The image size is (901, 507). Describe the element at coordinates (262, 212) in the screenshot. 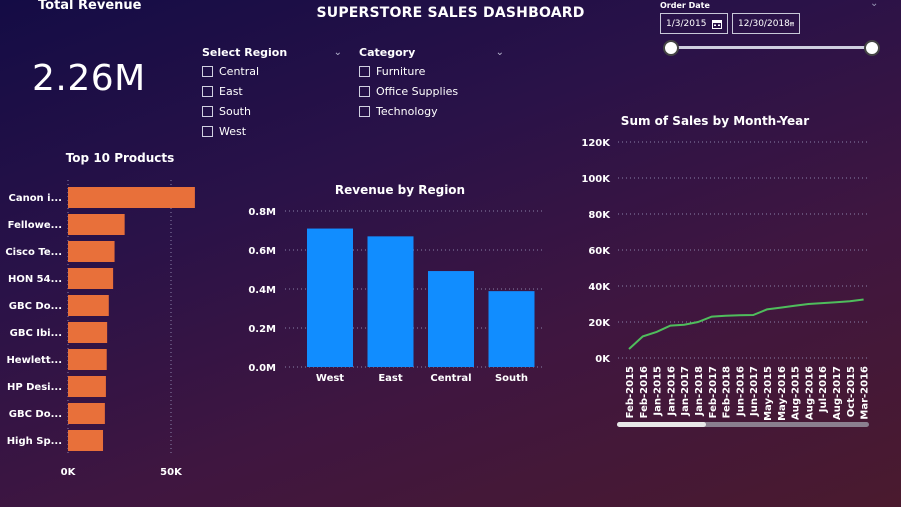

I see `y-tick-label: 0.8M` at that location.